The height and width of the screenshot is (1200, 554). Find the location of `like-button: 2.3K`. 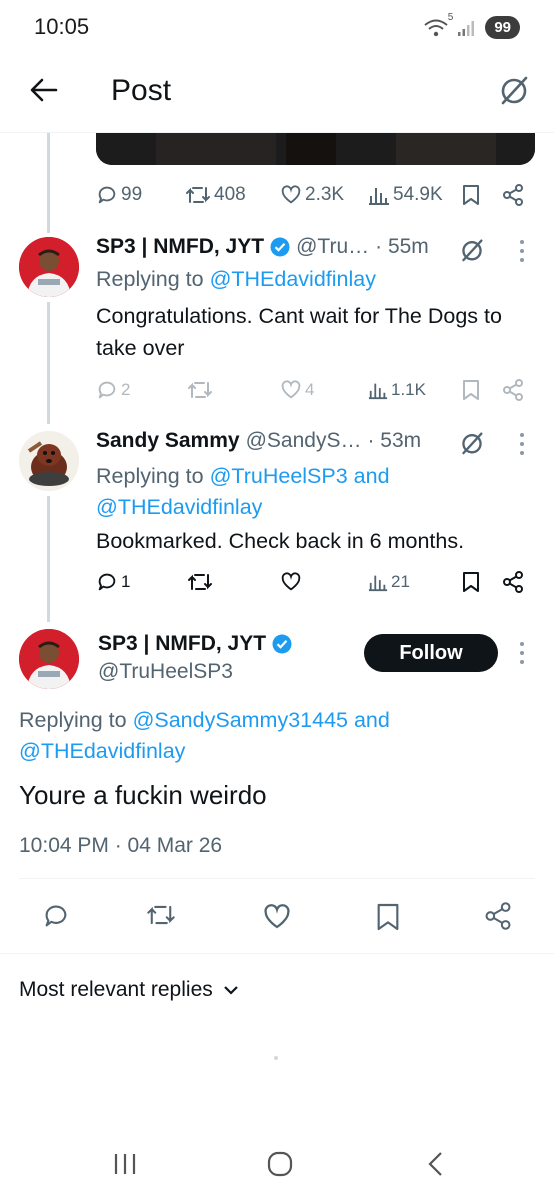

like-button: 2.3K is located at coordinates (312, 195).